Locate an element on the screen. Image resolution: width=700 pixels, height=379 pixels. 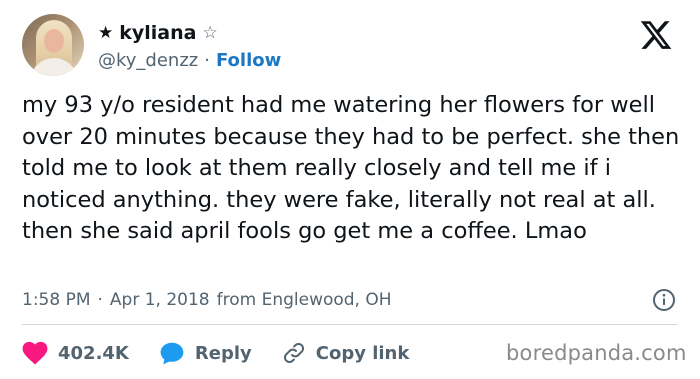
avatar is located at coordinates (53, 45).